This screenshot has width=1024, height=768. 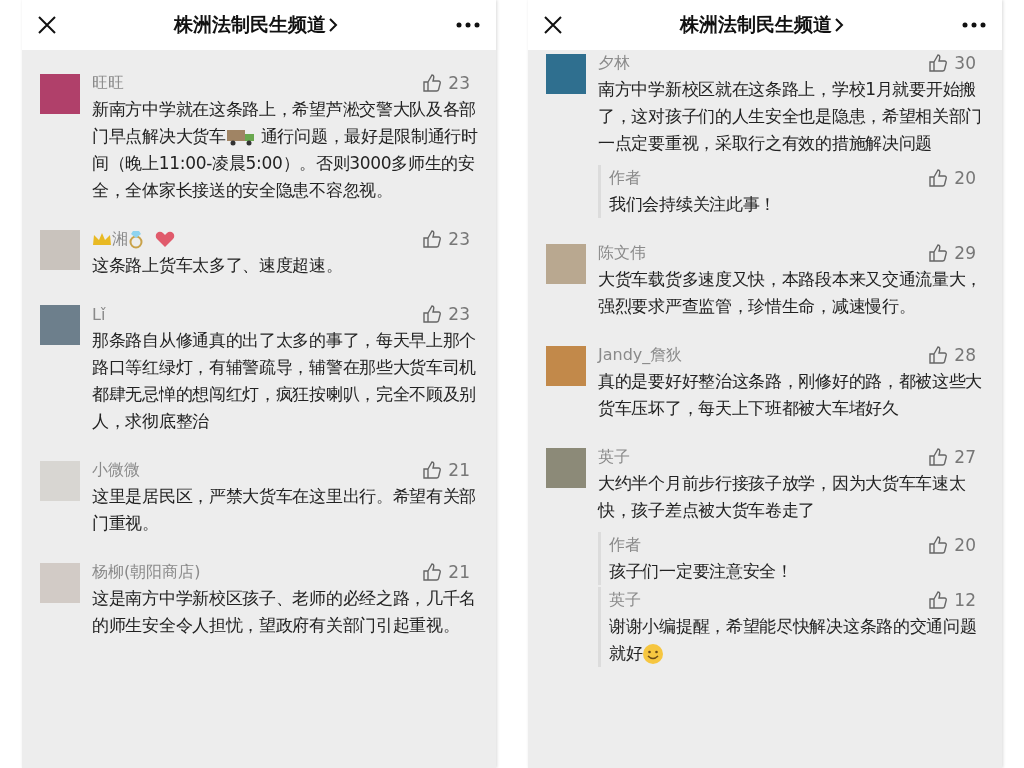 I want to click on like-count: 29, so click(x=965, y=253).